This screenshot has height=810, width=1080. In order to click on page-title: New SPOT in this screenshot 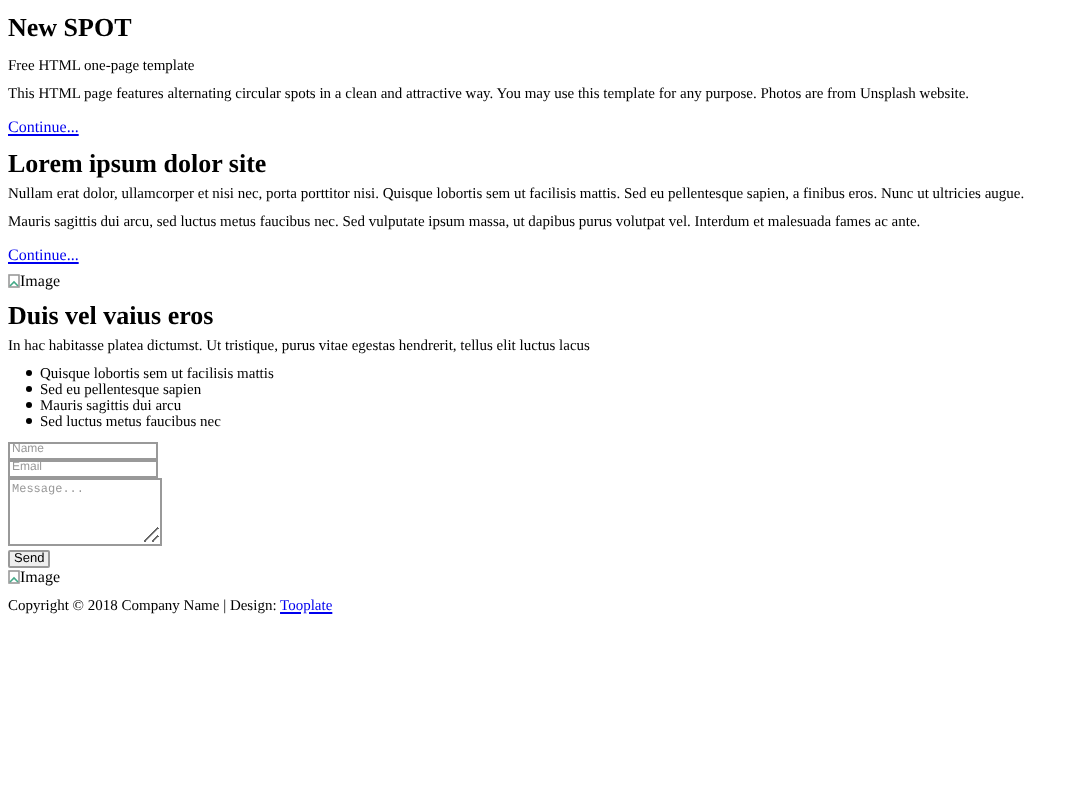, I will do `click(71, 27)`.